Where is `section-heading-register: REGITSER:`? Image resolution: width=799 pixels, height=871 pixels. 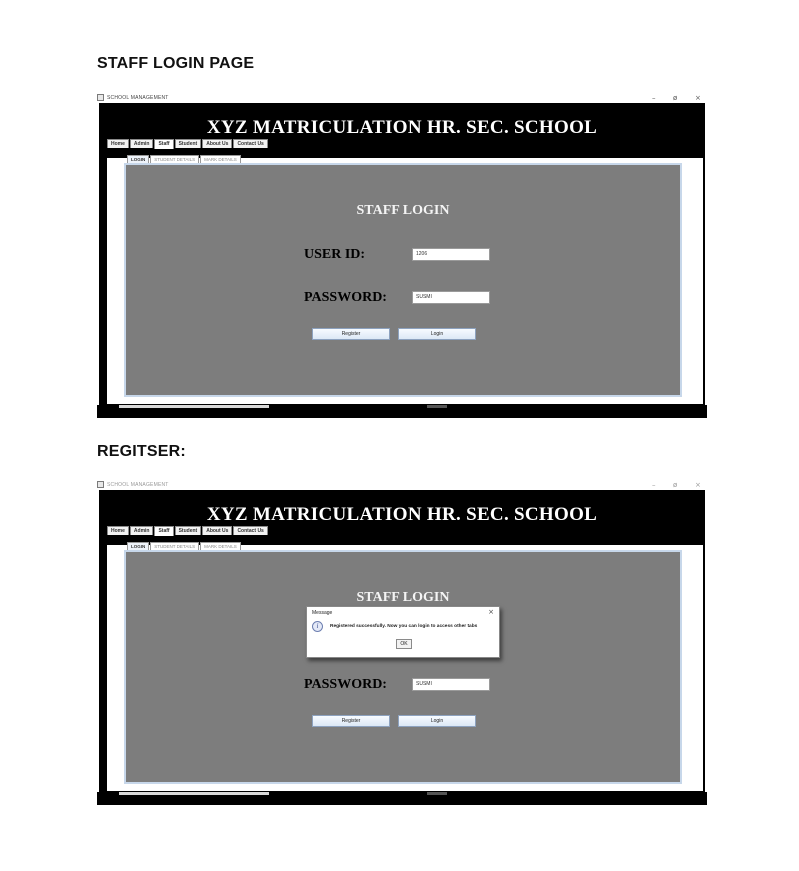 section-heading-register: REGITSER: is located at coordinates (141, 451).